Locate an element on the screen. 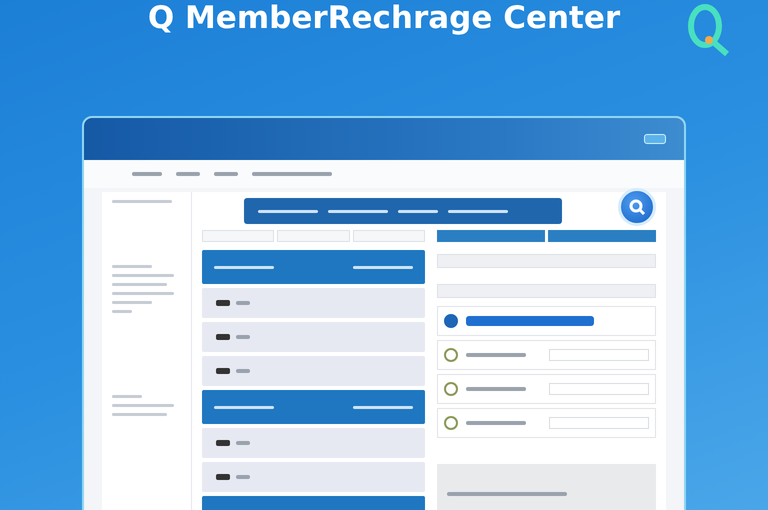  search-button is located at coordinates (637, 207).